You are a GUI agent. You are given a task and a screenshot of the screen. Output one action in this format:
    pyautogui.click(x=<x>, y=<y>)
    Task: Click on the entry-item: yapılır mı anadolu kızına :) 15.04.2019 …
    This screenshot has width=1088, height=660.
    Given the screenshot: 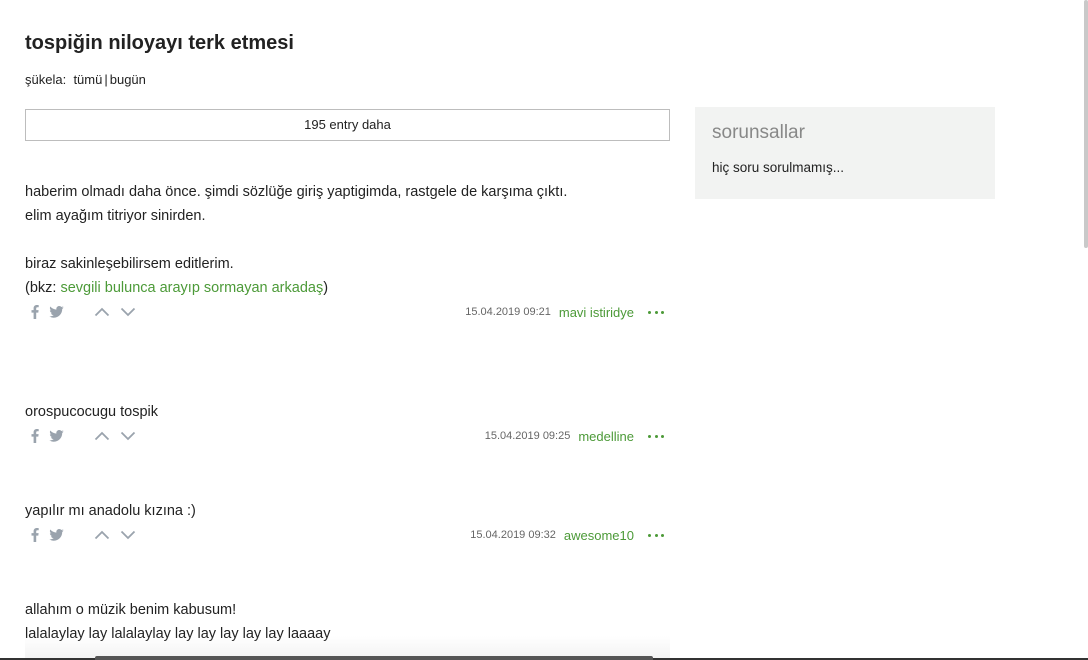 What is the action you would take?
    pyautogui.click(x=347, y=524)
    